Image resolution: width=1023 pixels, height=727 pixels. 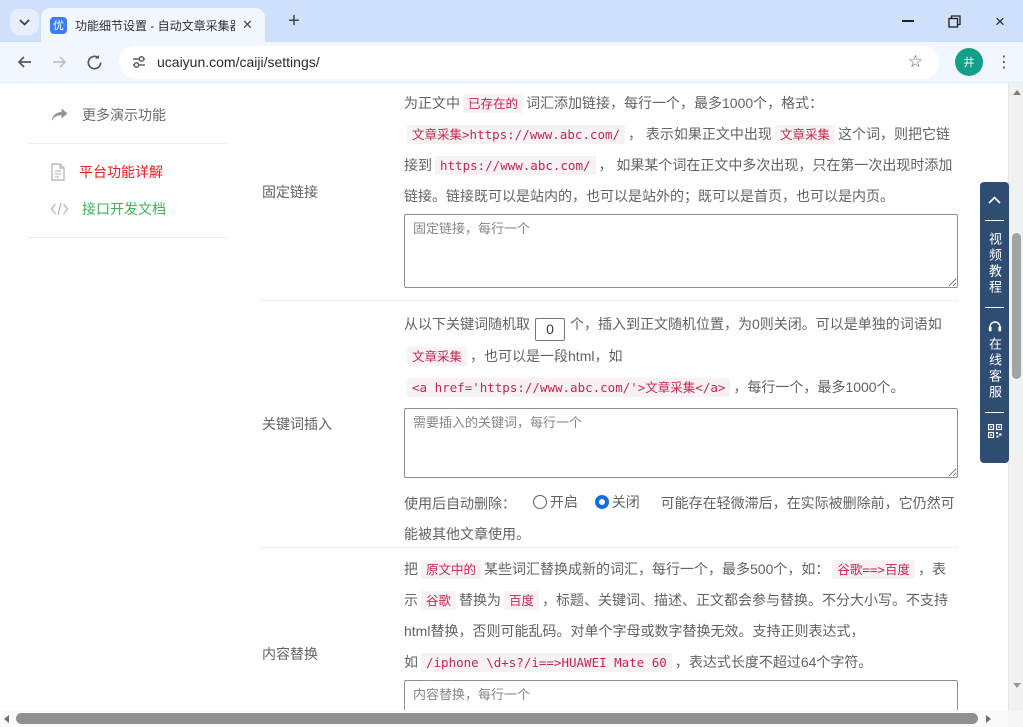 I want to click on scroll-right-arrow, so click(x=988, y=718).